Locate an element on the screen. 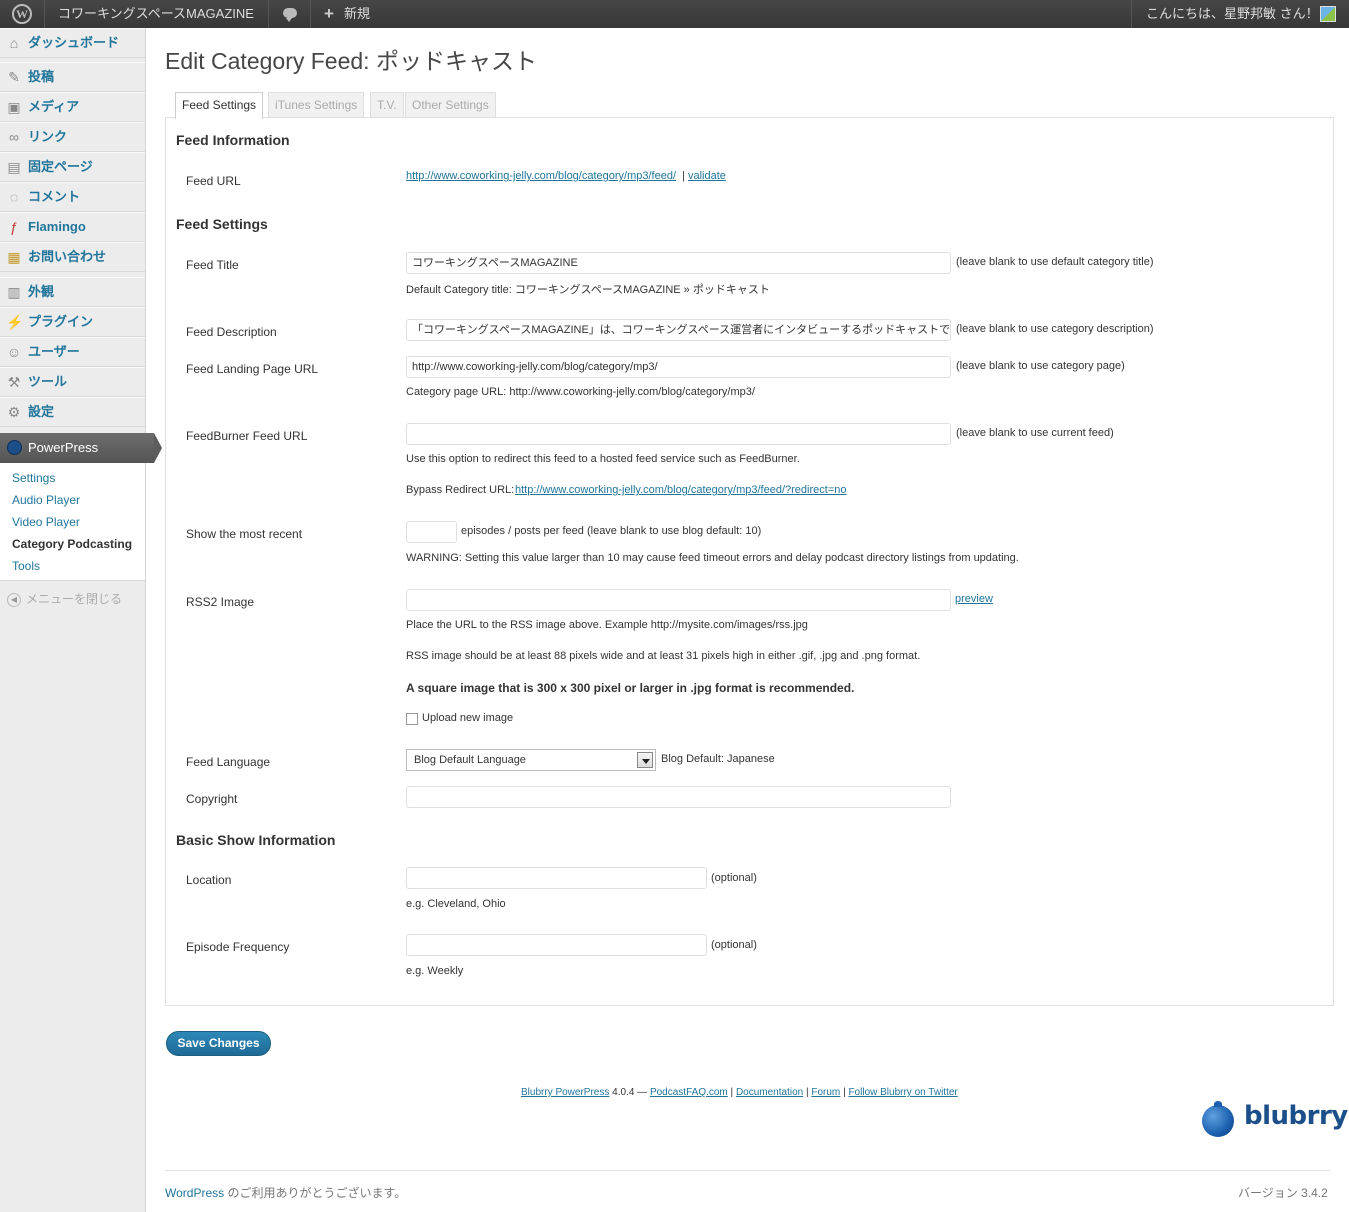 The image size is (1349, 1212). submenu-audio-player: Audio Player is located at coordinates (46, 500).